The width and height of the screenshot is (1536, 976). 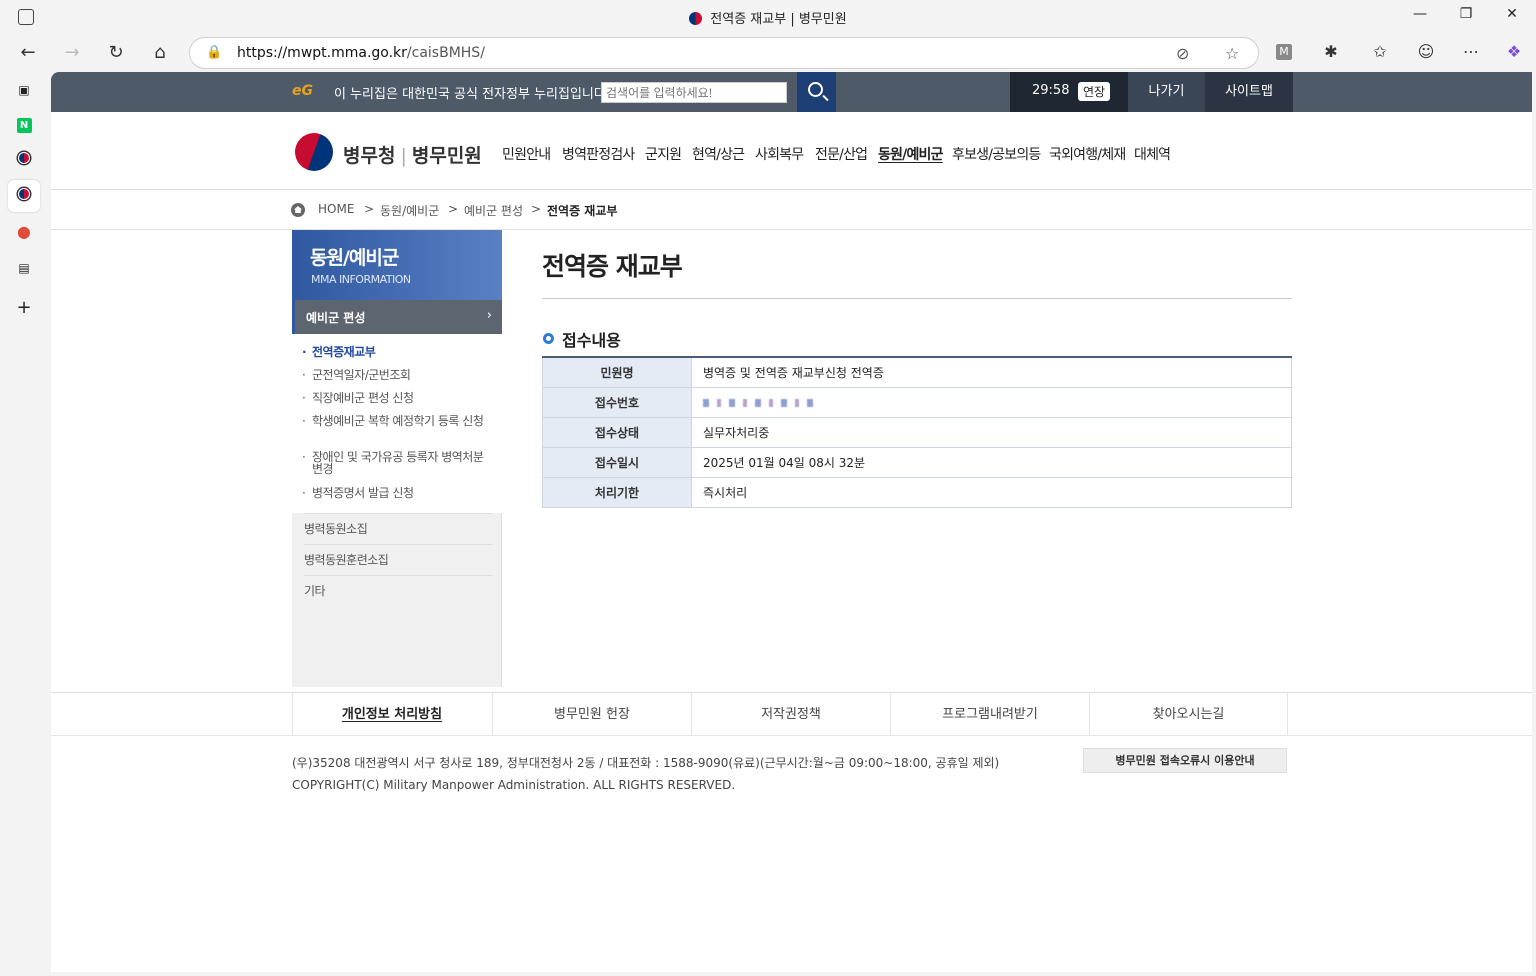 What do you see at coordinates (724, 53) in the screenshot?
I see `address-bar: 🔒 https://mwpt.mma.go.kr/caisBMHS/ ⊘ ☆` at bounding box center [724, 53].